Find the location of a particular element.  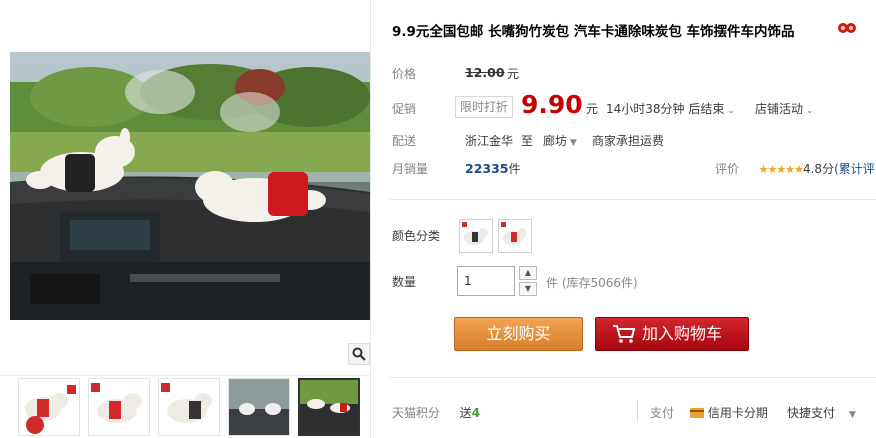

stock-info: 件 (库存5066件) is located at coordinates (592, 283).